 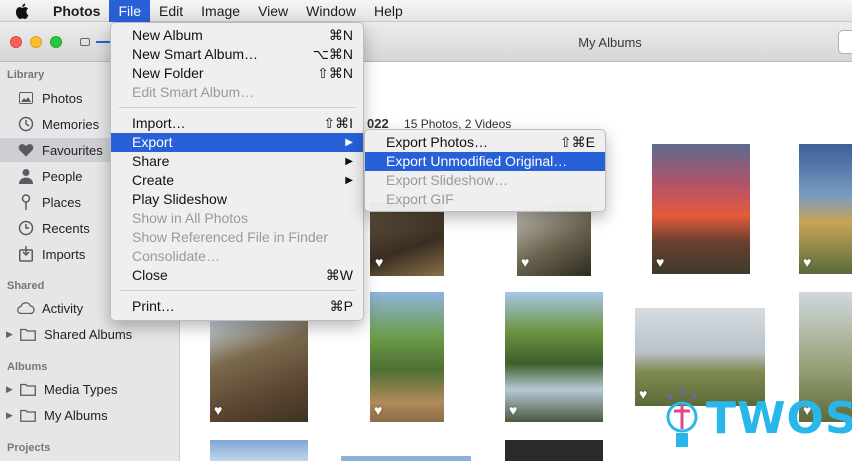 I want to click on sidebar-section-projects: Projects, so click(x=29, y=448).